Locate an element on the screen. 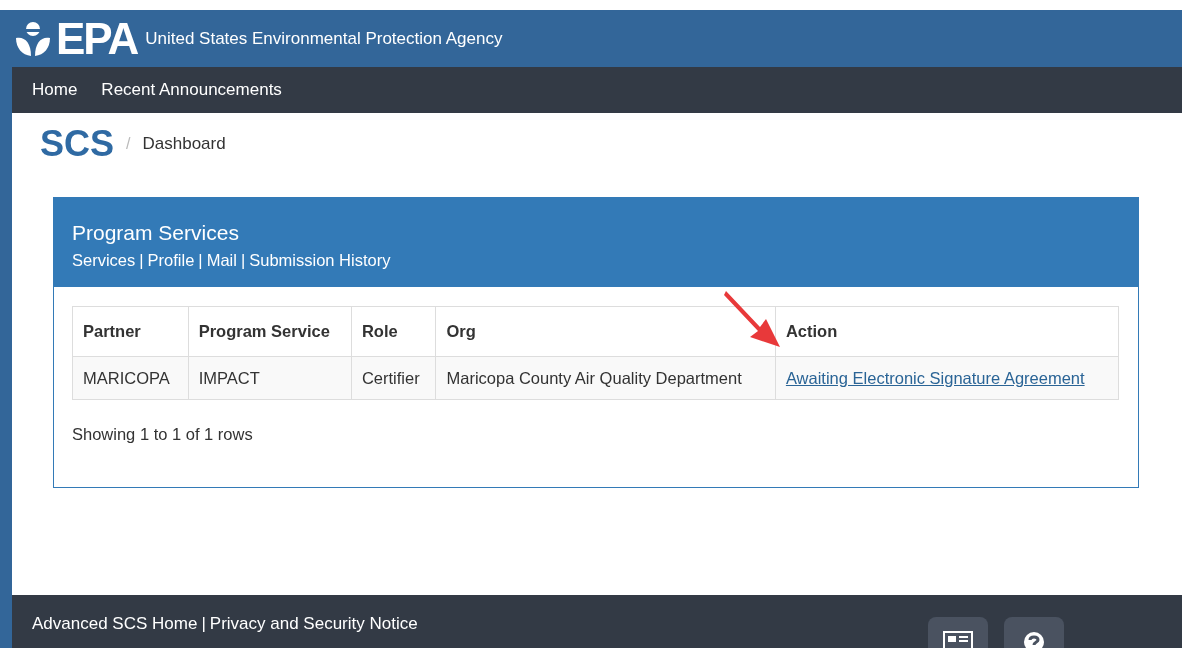 The width and height of the screenshot is (1182, 648). agency-logo: EPA is located at coordinates (97, 38).